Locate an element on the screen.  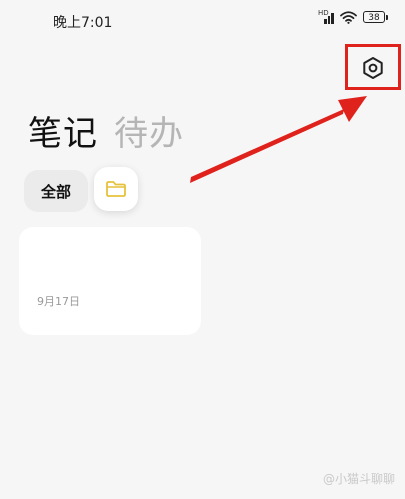
folder-icon is located at coordinates (116, 189).